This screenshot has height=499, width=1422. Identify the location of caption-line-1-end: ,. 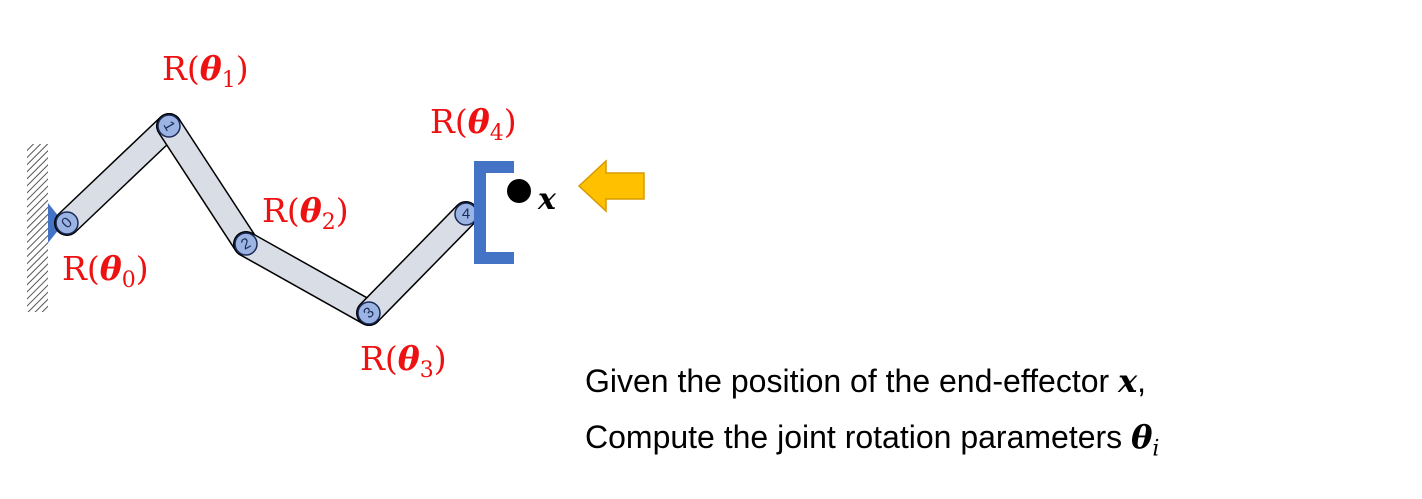
(1142, 381).